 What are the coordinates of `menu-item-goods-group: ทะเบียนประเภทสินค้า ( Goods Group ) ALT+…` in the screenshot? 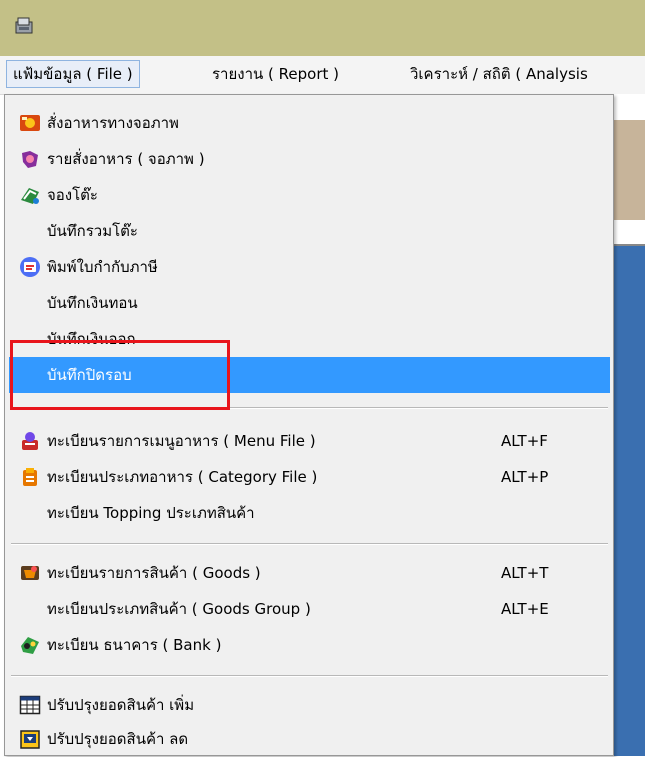 It's located at (309, 609).